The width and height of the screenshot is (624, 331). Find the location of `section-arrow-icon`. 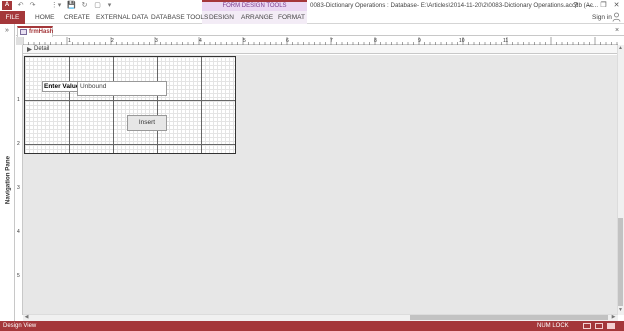

section-arrow-icon is located at coordinates (29, 49).